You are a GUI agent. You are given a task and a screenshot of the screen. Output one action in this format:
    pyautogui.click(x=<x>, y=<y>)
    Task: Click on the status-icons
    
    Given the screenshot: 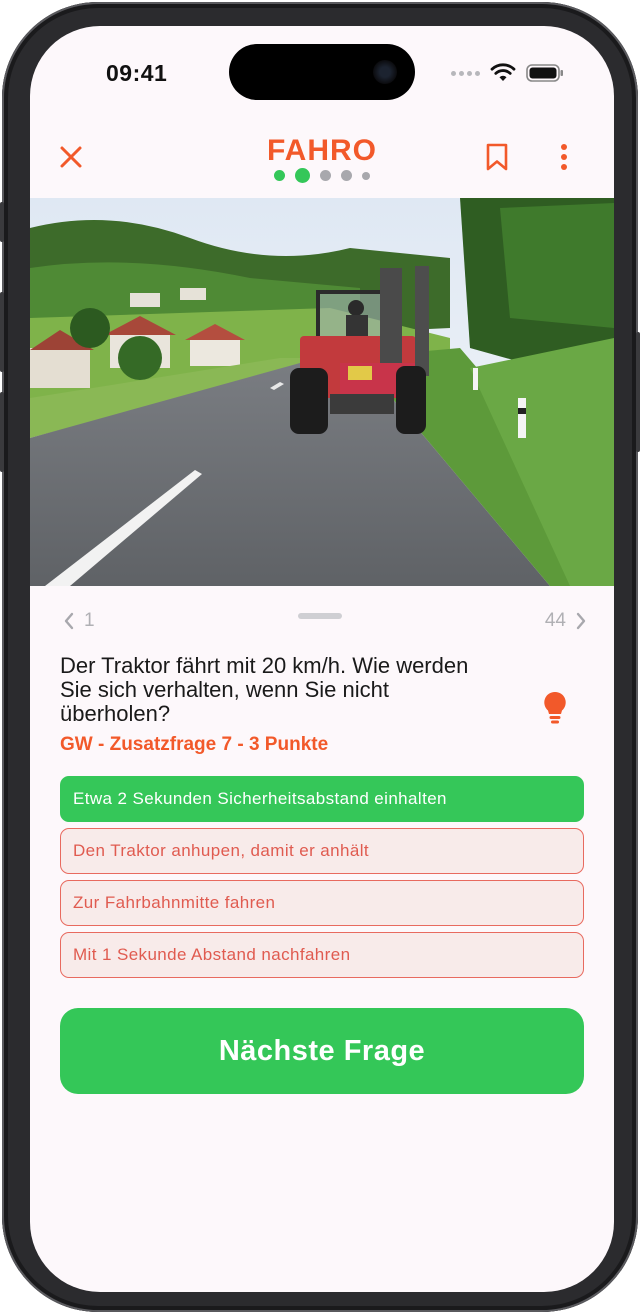 What is the action you would take?
    pyautogui.click(x=507, y=73)
    